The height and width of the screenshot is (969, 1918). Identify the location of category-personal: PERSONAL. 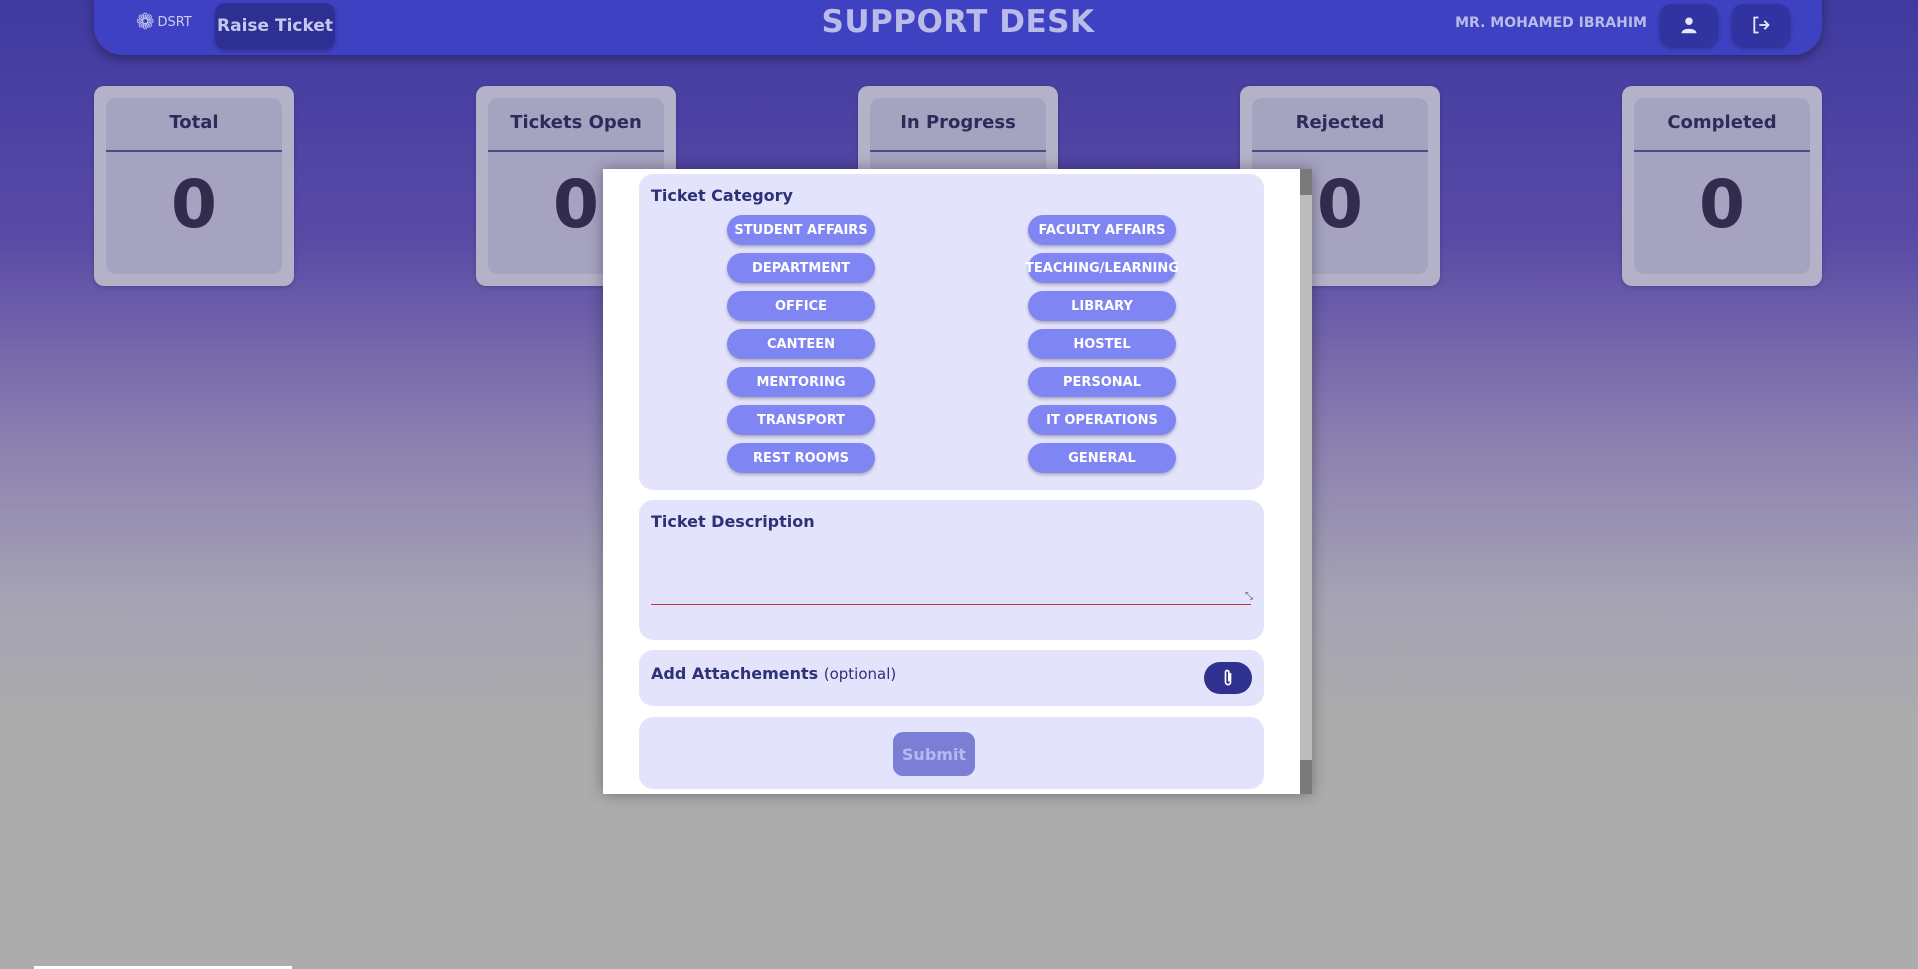
(1102, 382).